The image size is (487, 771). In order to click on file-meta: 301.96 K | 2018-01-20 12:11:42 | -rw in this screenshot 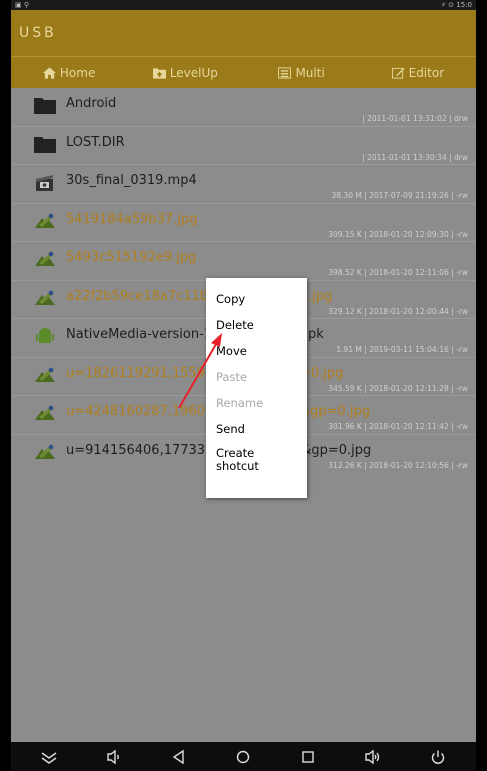, I will do `click(398, 426)`.